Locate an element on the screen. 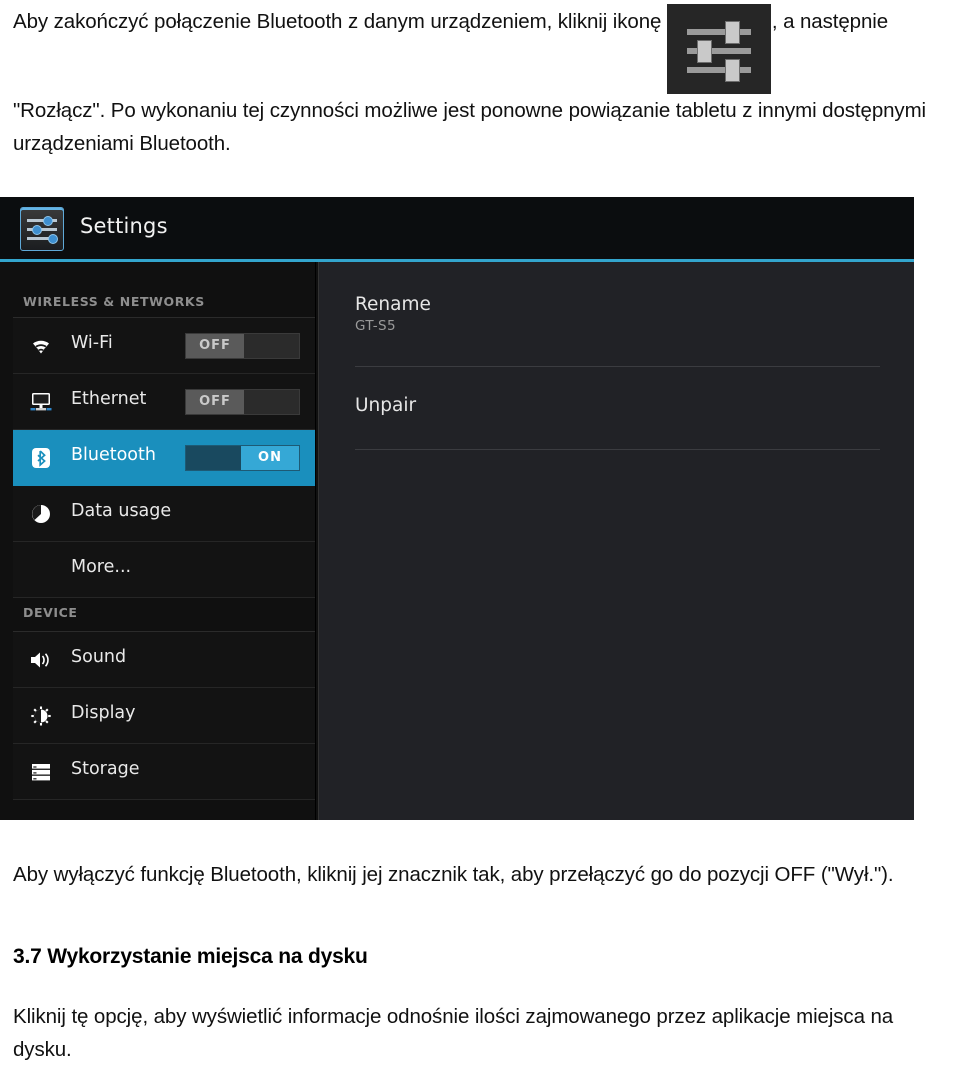  sidebar-item-label: Bluetooth is located at coordinates (113, 455).